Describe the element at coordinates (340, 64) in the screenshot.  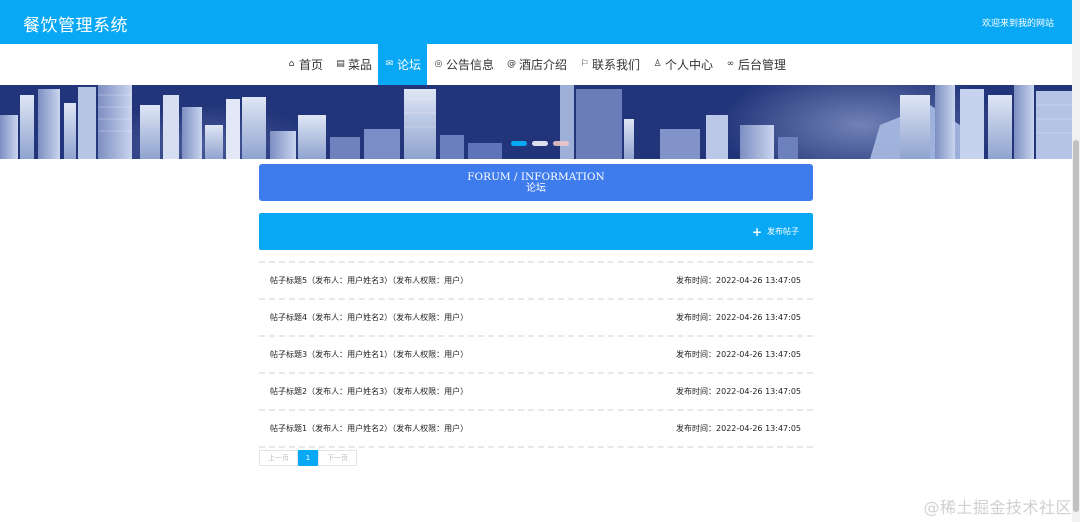
I see `menu-icon: ▤` at that location.